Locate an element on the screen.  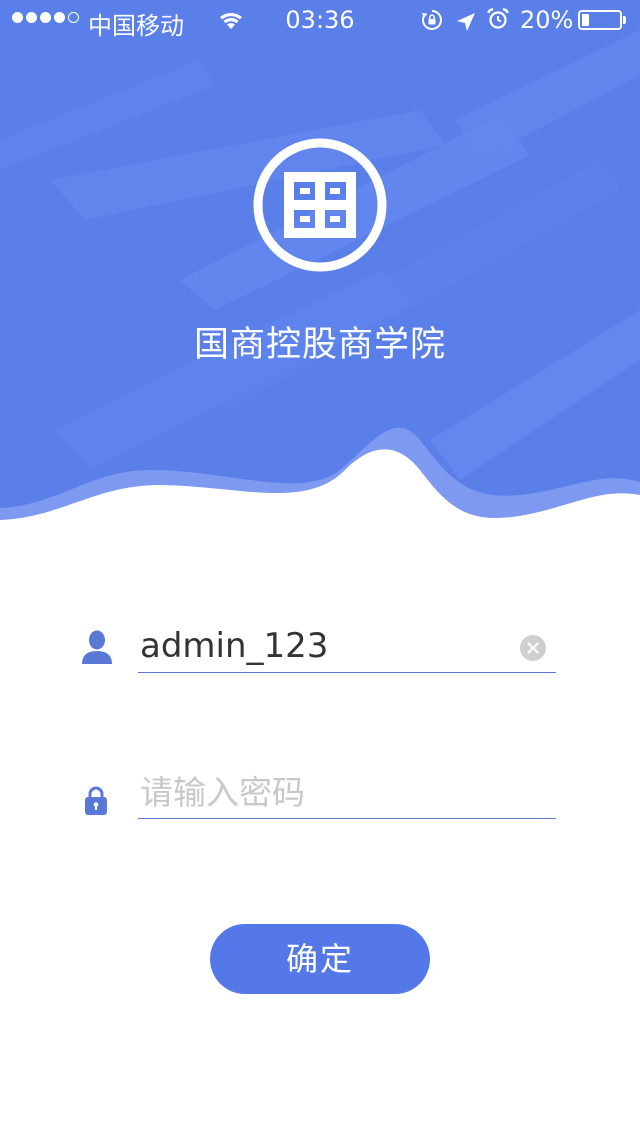
password-underline is located at coordinates (347, 818).